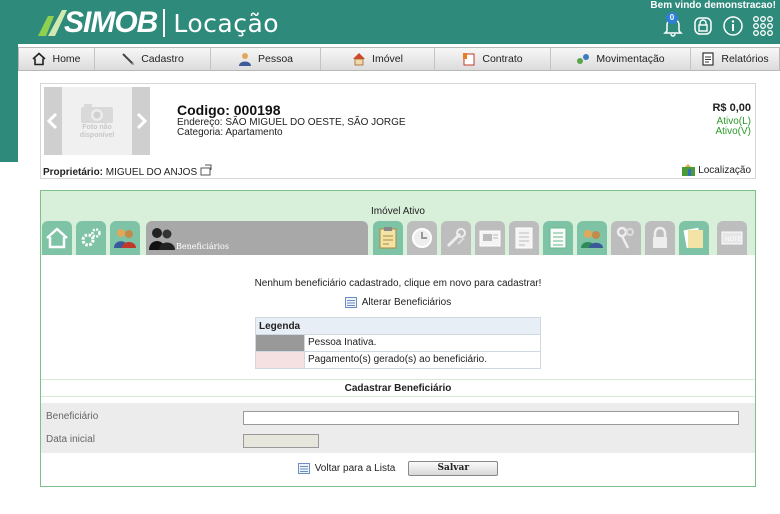 The image size is (780, 514). I want to click on property-value: R$ 0,00, so click(731, 108).